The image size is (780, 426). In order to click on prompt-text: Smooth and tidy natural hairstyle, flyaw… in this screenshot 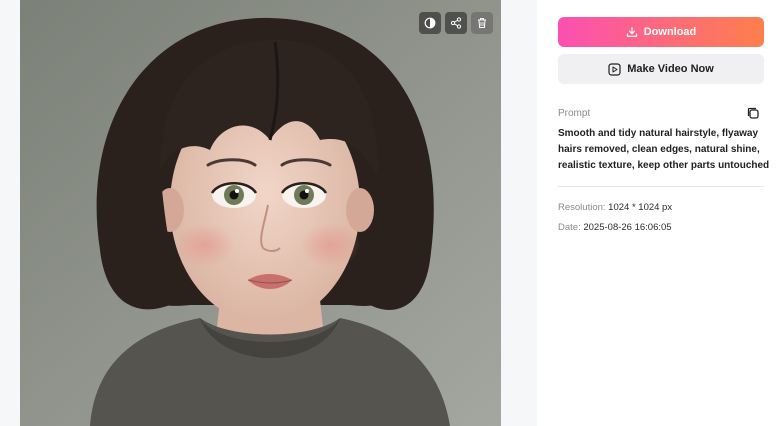, I will do `click(664, 149)`.